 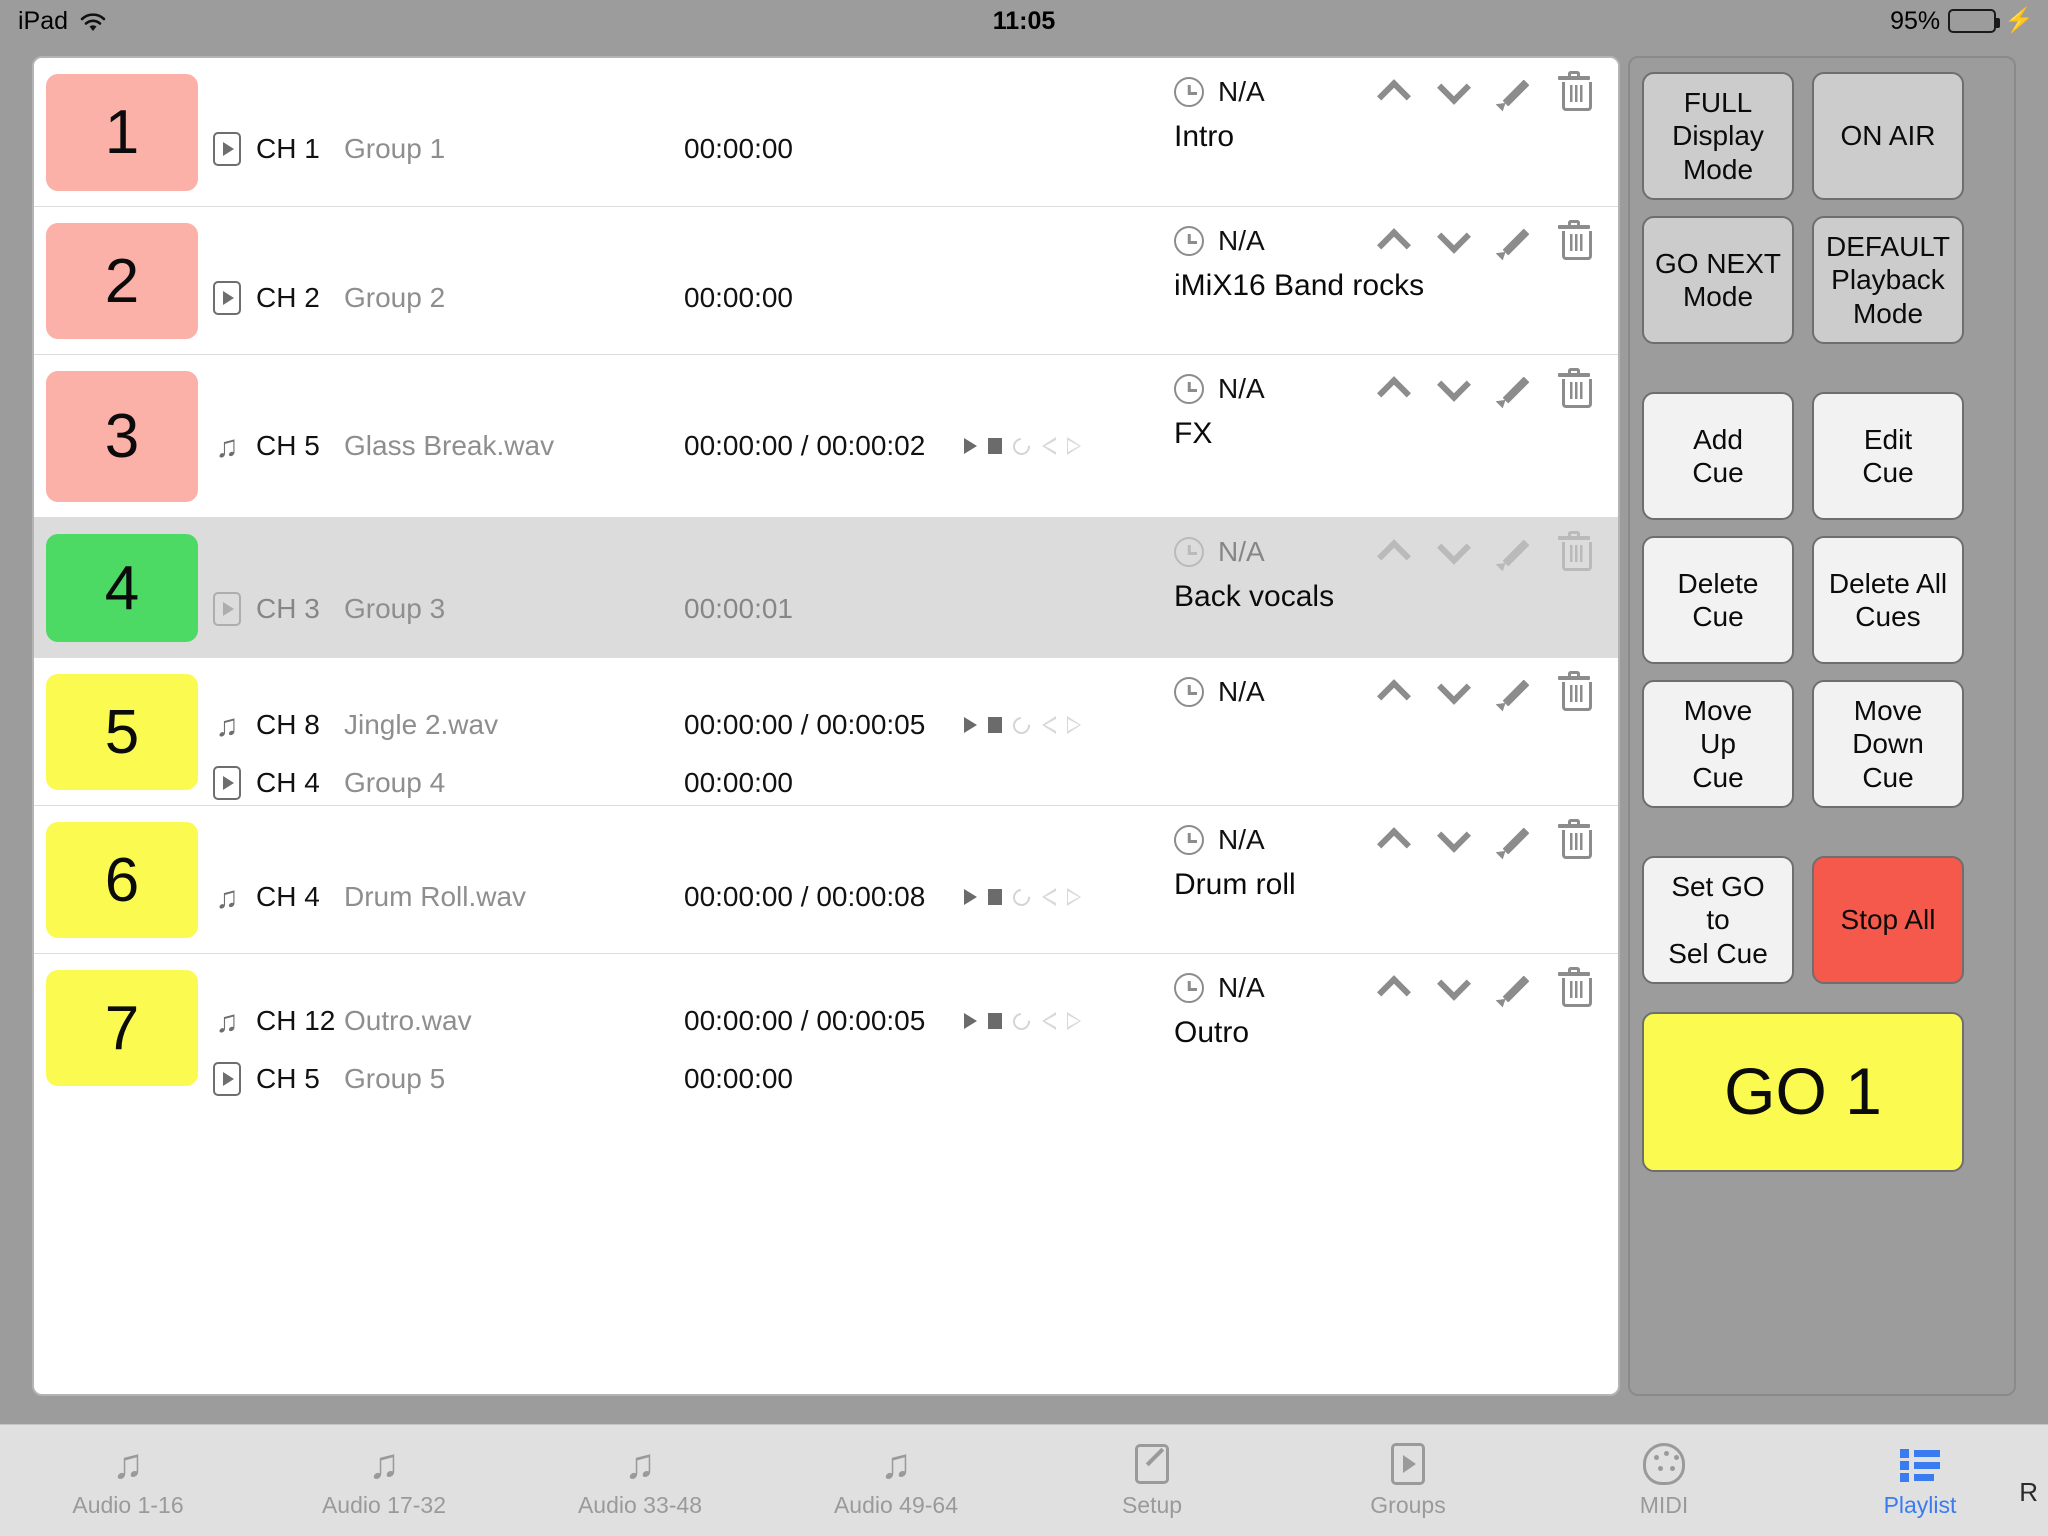 I want to click on table-row: 4 CH 3 Group 3 00:00:01 N/A Back vocals, so click(x=826, y=588).